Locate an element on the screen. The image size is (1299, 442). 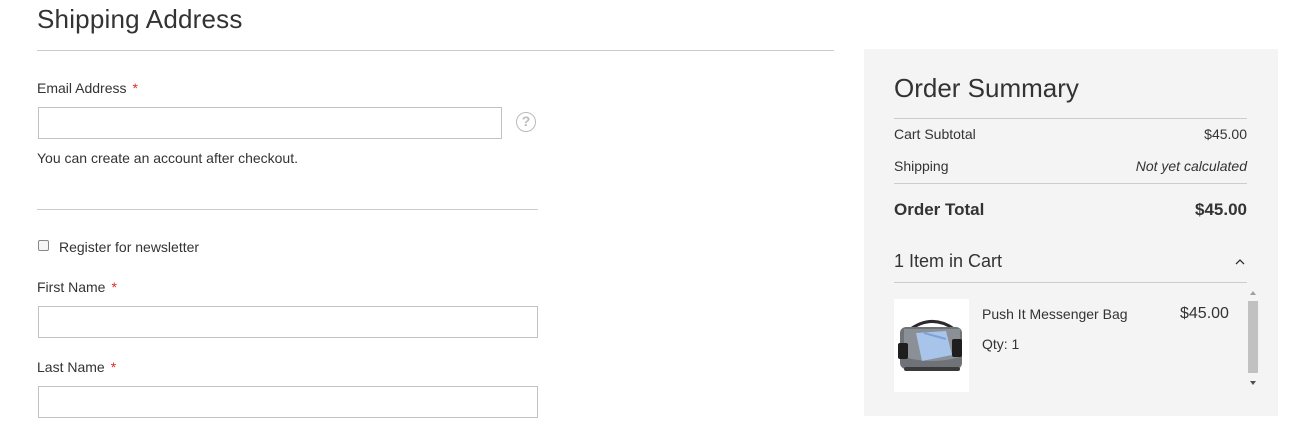
title-divider is located at coordinates (435, 50).